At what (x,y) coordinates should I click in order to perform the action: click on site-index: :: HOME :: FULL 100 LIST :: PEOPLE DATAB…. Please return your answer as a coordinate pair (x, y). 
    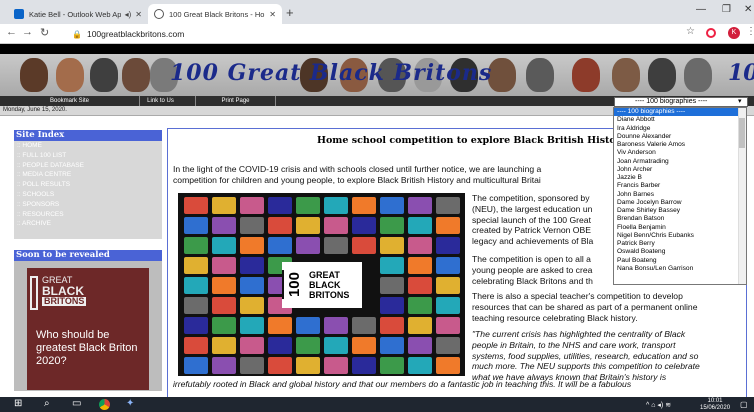
    Looking at the image, I should click on (88, 190).